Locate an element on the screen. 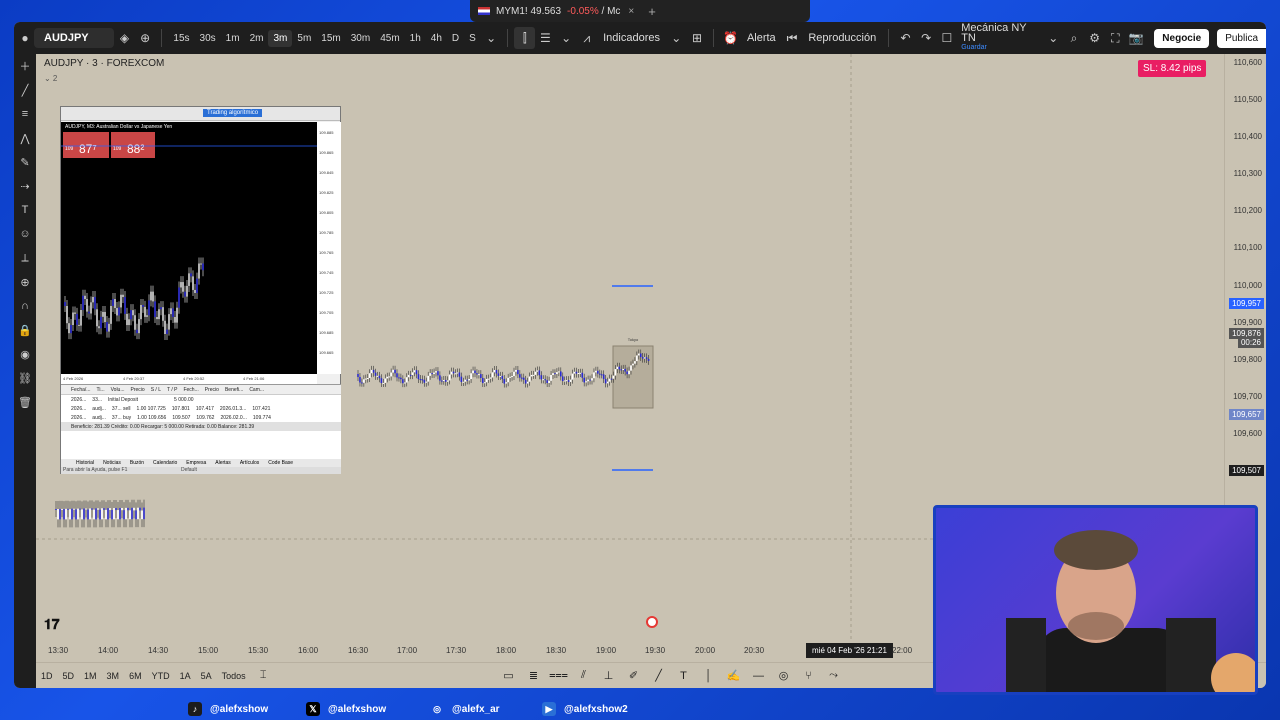 This screenshot has width=1280, height=720. brush-icon: ✎ is located at coordinates (25, 162).